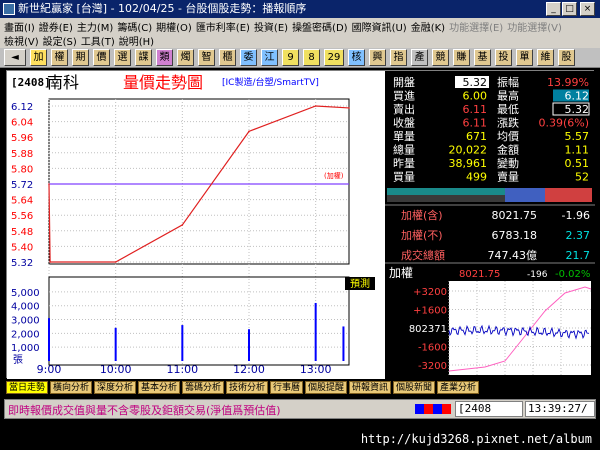 The height and width of the screenshot is (450, 600). I want to click on quote-label: 均價, so click(508, 136).